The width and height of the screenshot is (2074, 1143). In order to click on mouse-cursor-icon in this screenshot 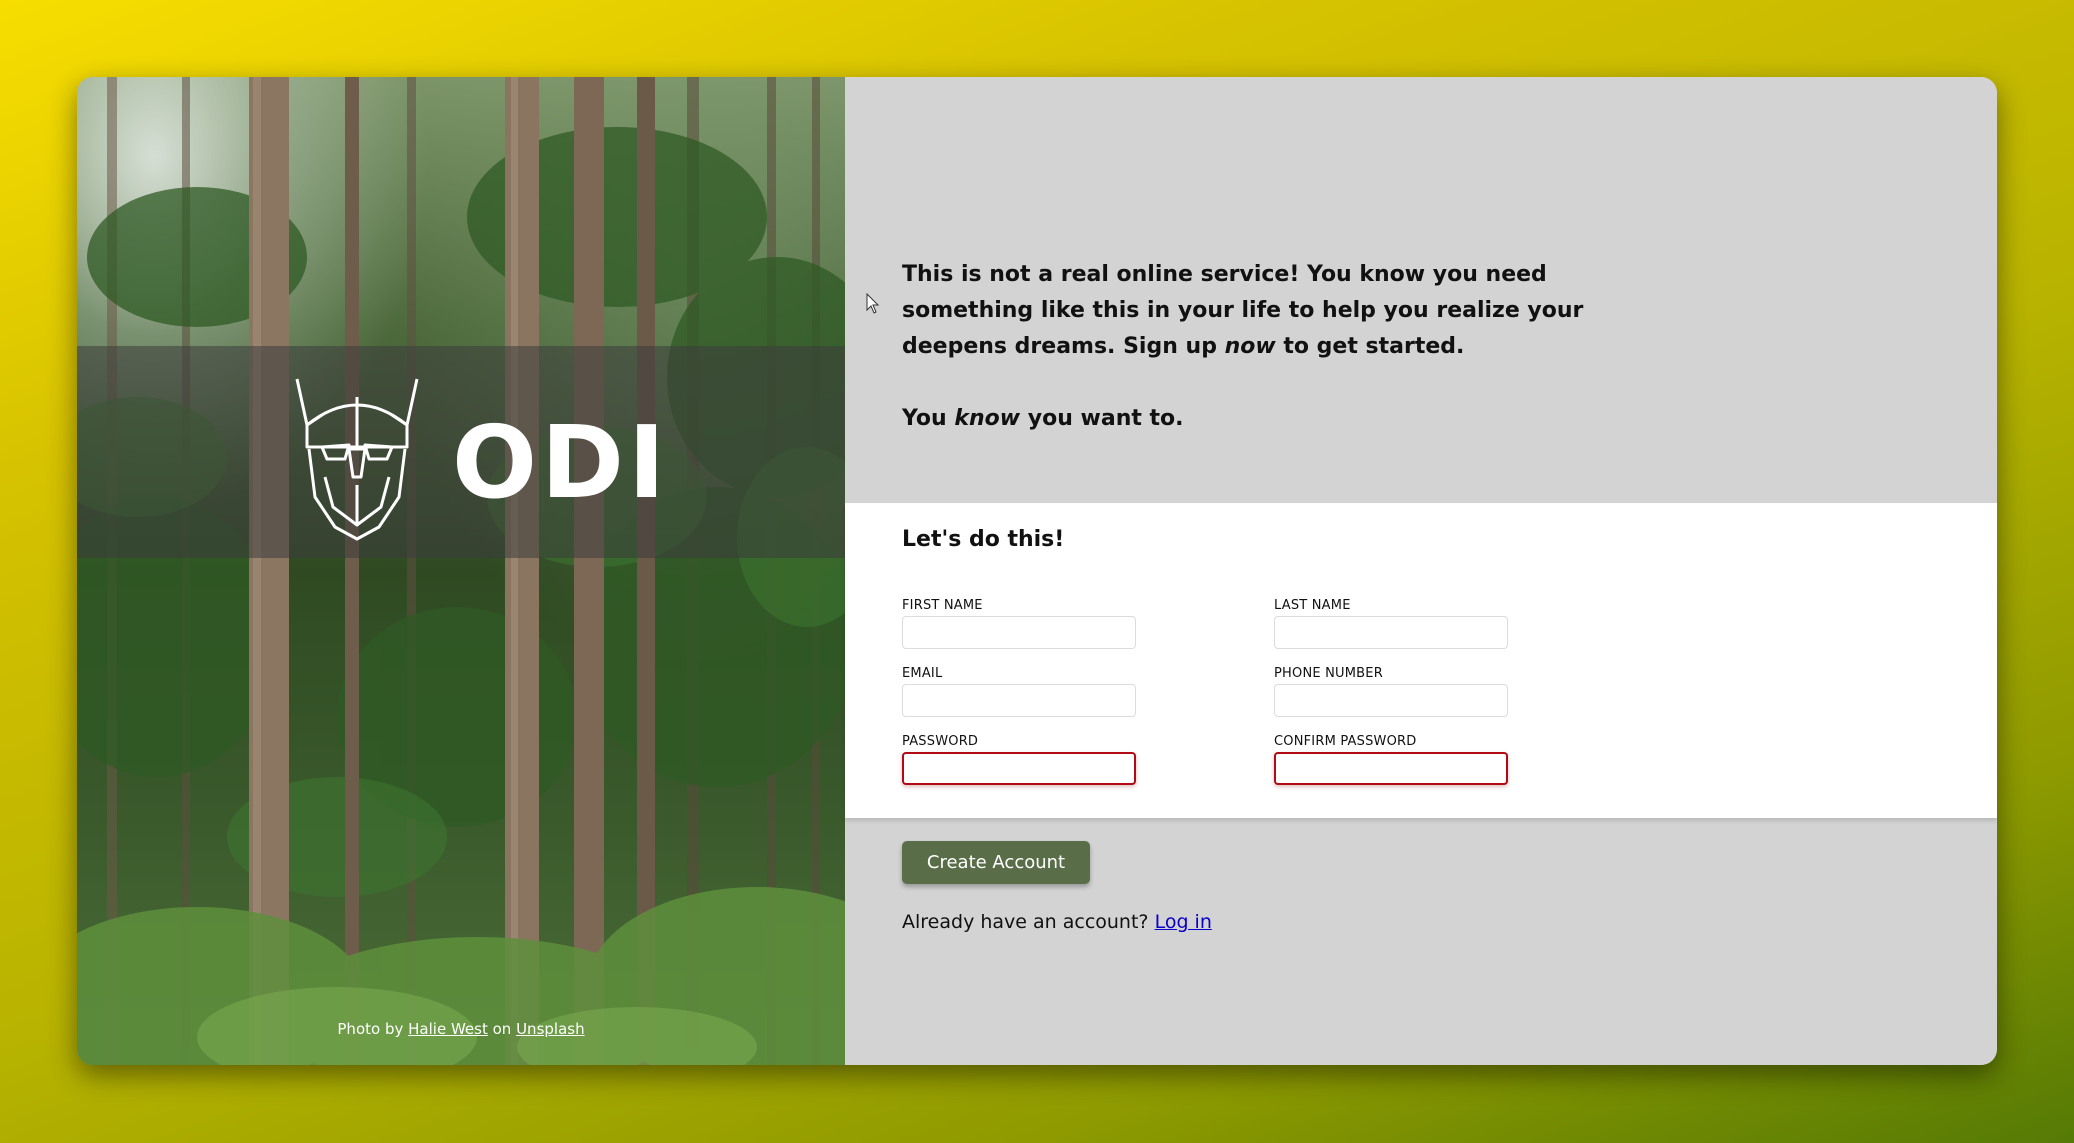, I will do `click(873, 303)`.